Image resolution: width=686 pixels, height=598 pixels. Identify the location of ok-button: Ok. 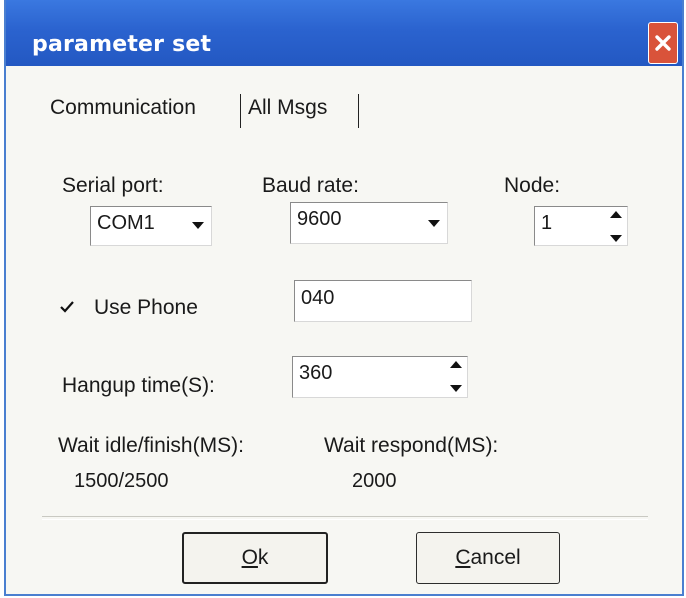
(255, 558).